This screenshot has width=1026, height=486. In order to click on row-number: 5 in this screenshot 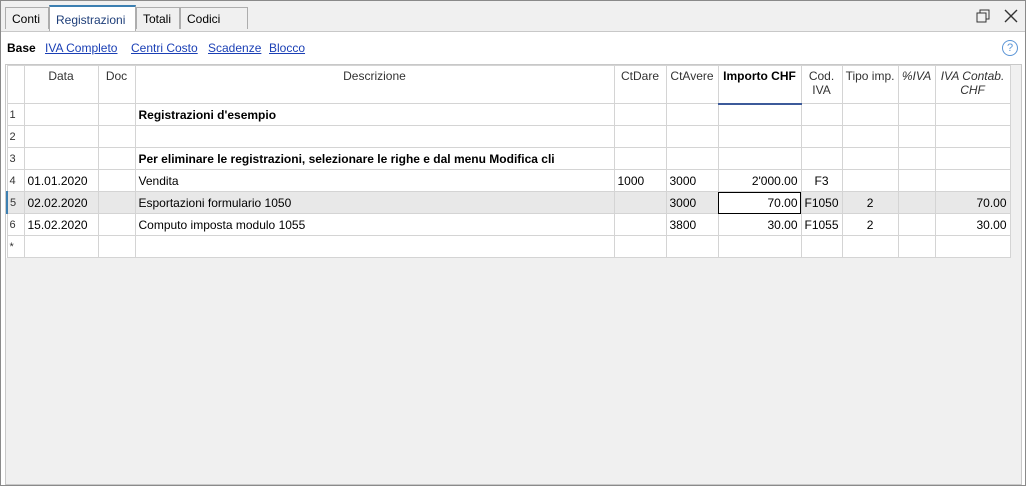, I will do `click(15, 202)`.